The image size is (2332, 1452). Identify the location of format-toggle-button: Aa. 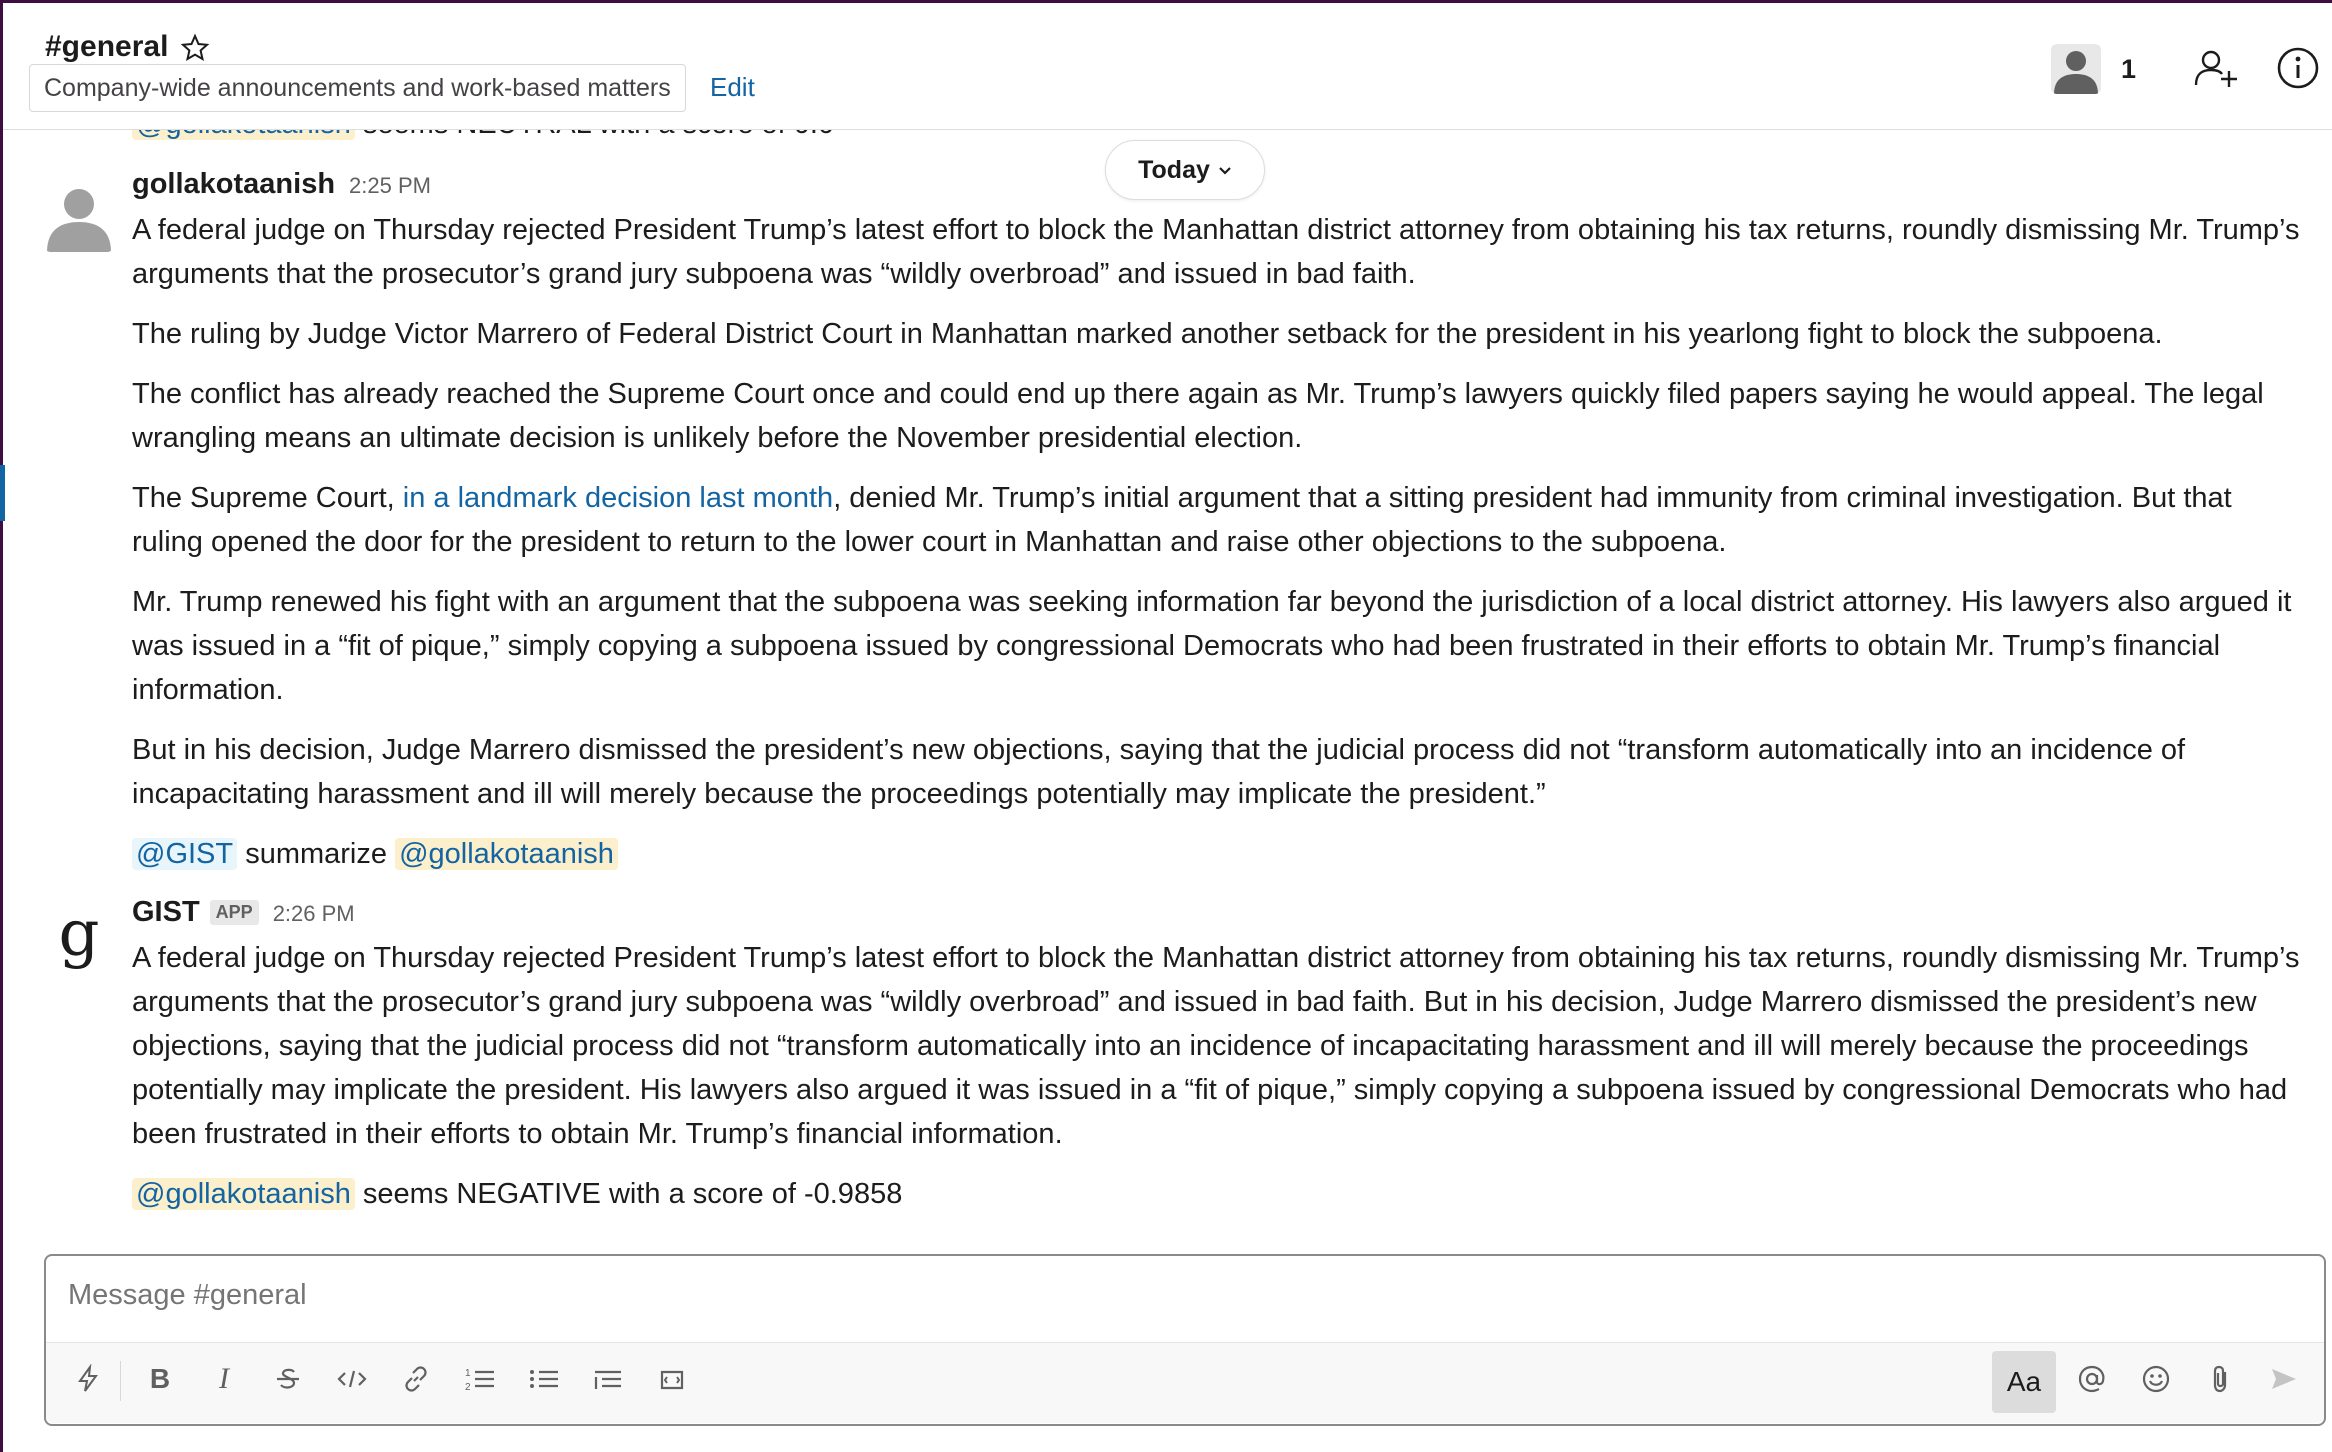
(2024, 1382).